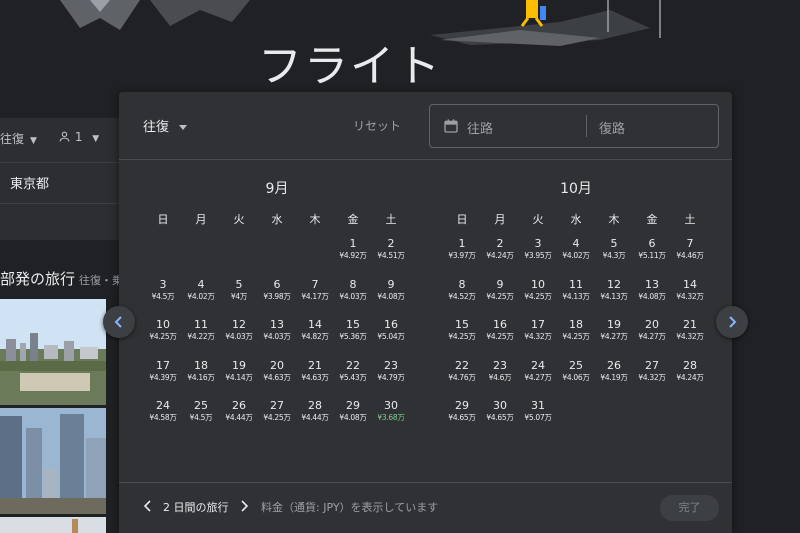 This screenshot has width=800, height=533. I want to click on calendar-day: 19 ¥4.14万, so click(239, 379).